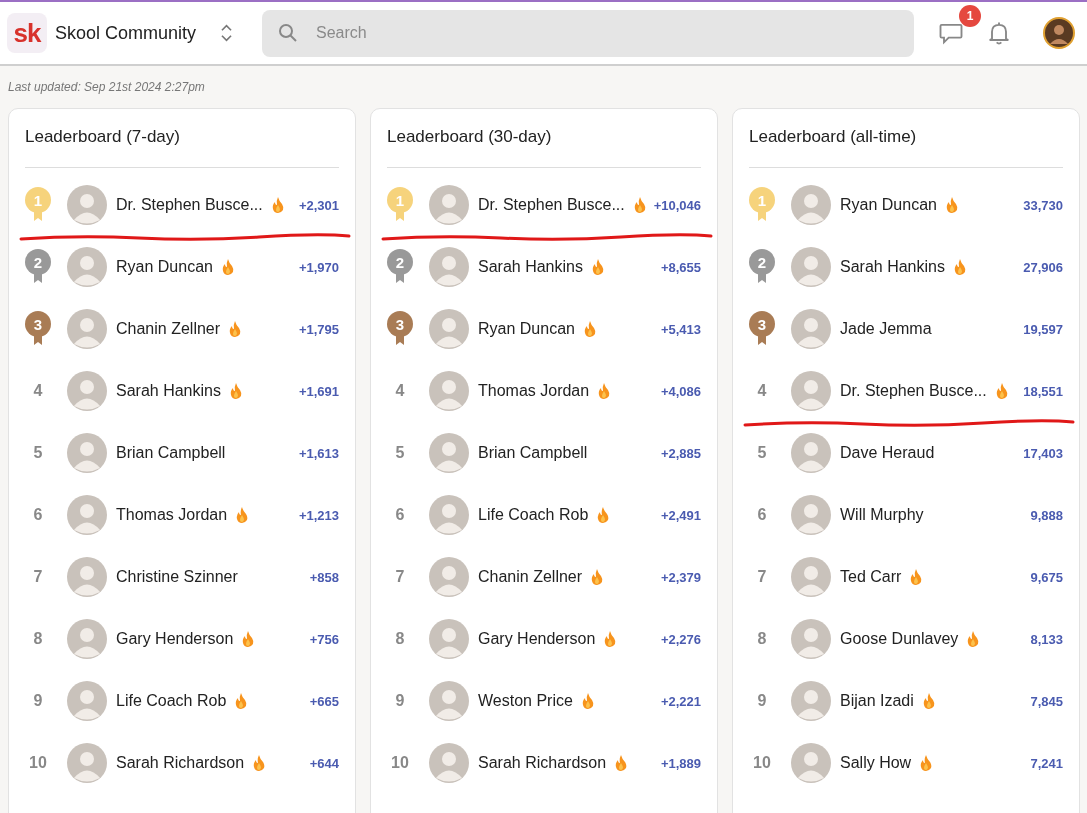 The image size is (1087, 813). I want to click on member-name: Jade Jemma, so click(886, 329).